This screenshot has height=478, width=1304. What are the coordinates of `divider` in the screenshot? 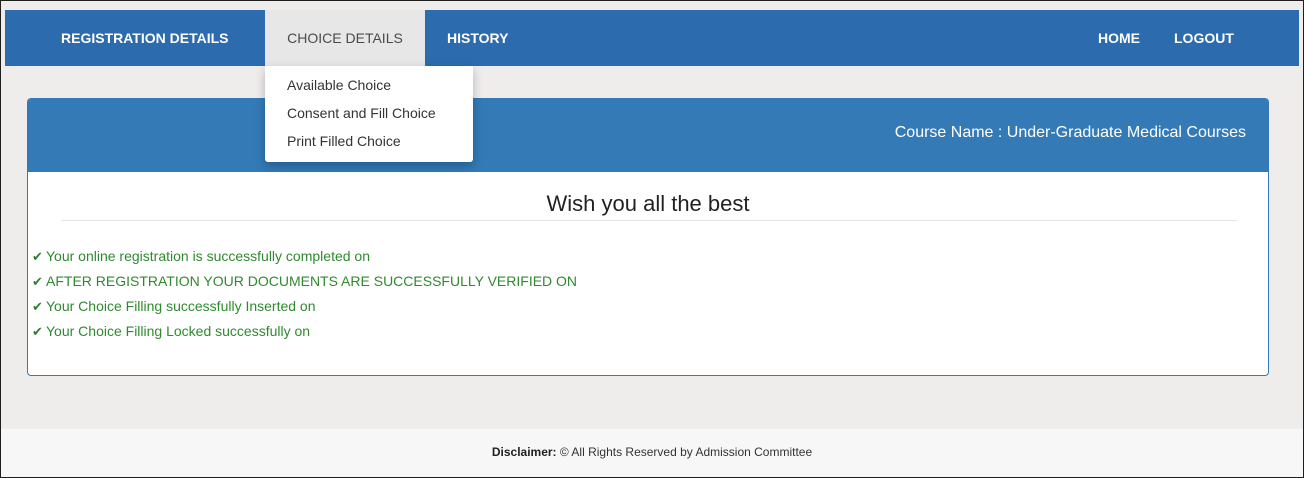 It's located at (649, 220).